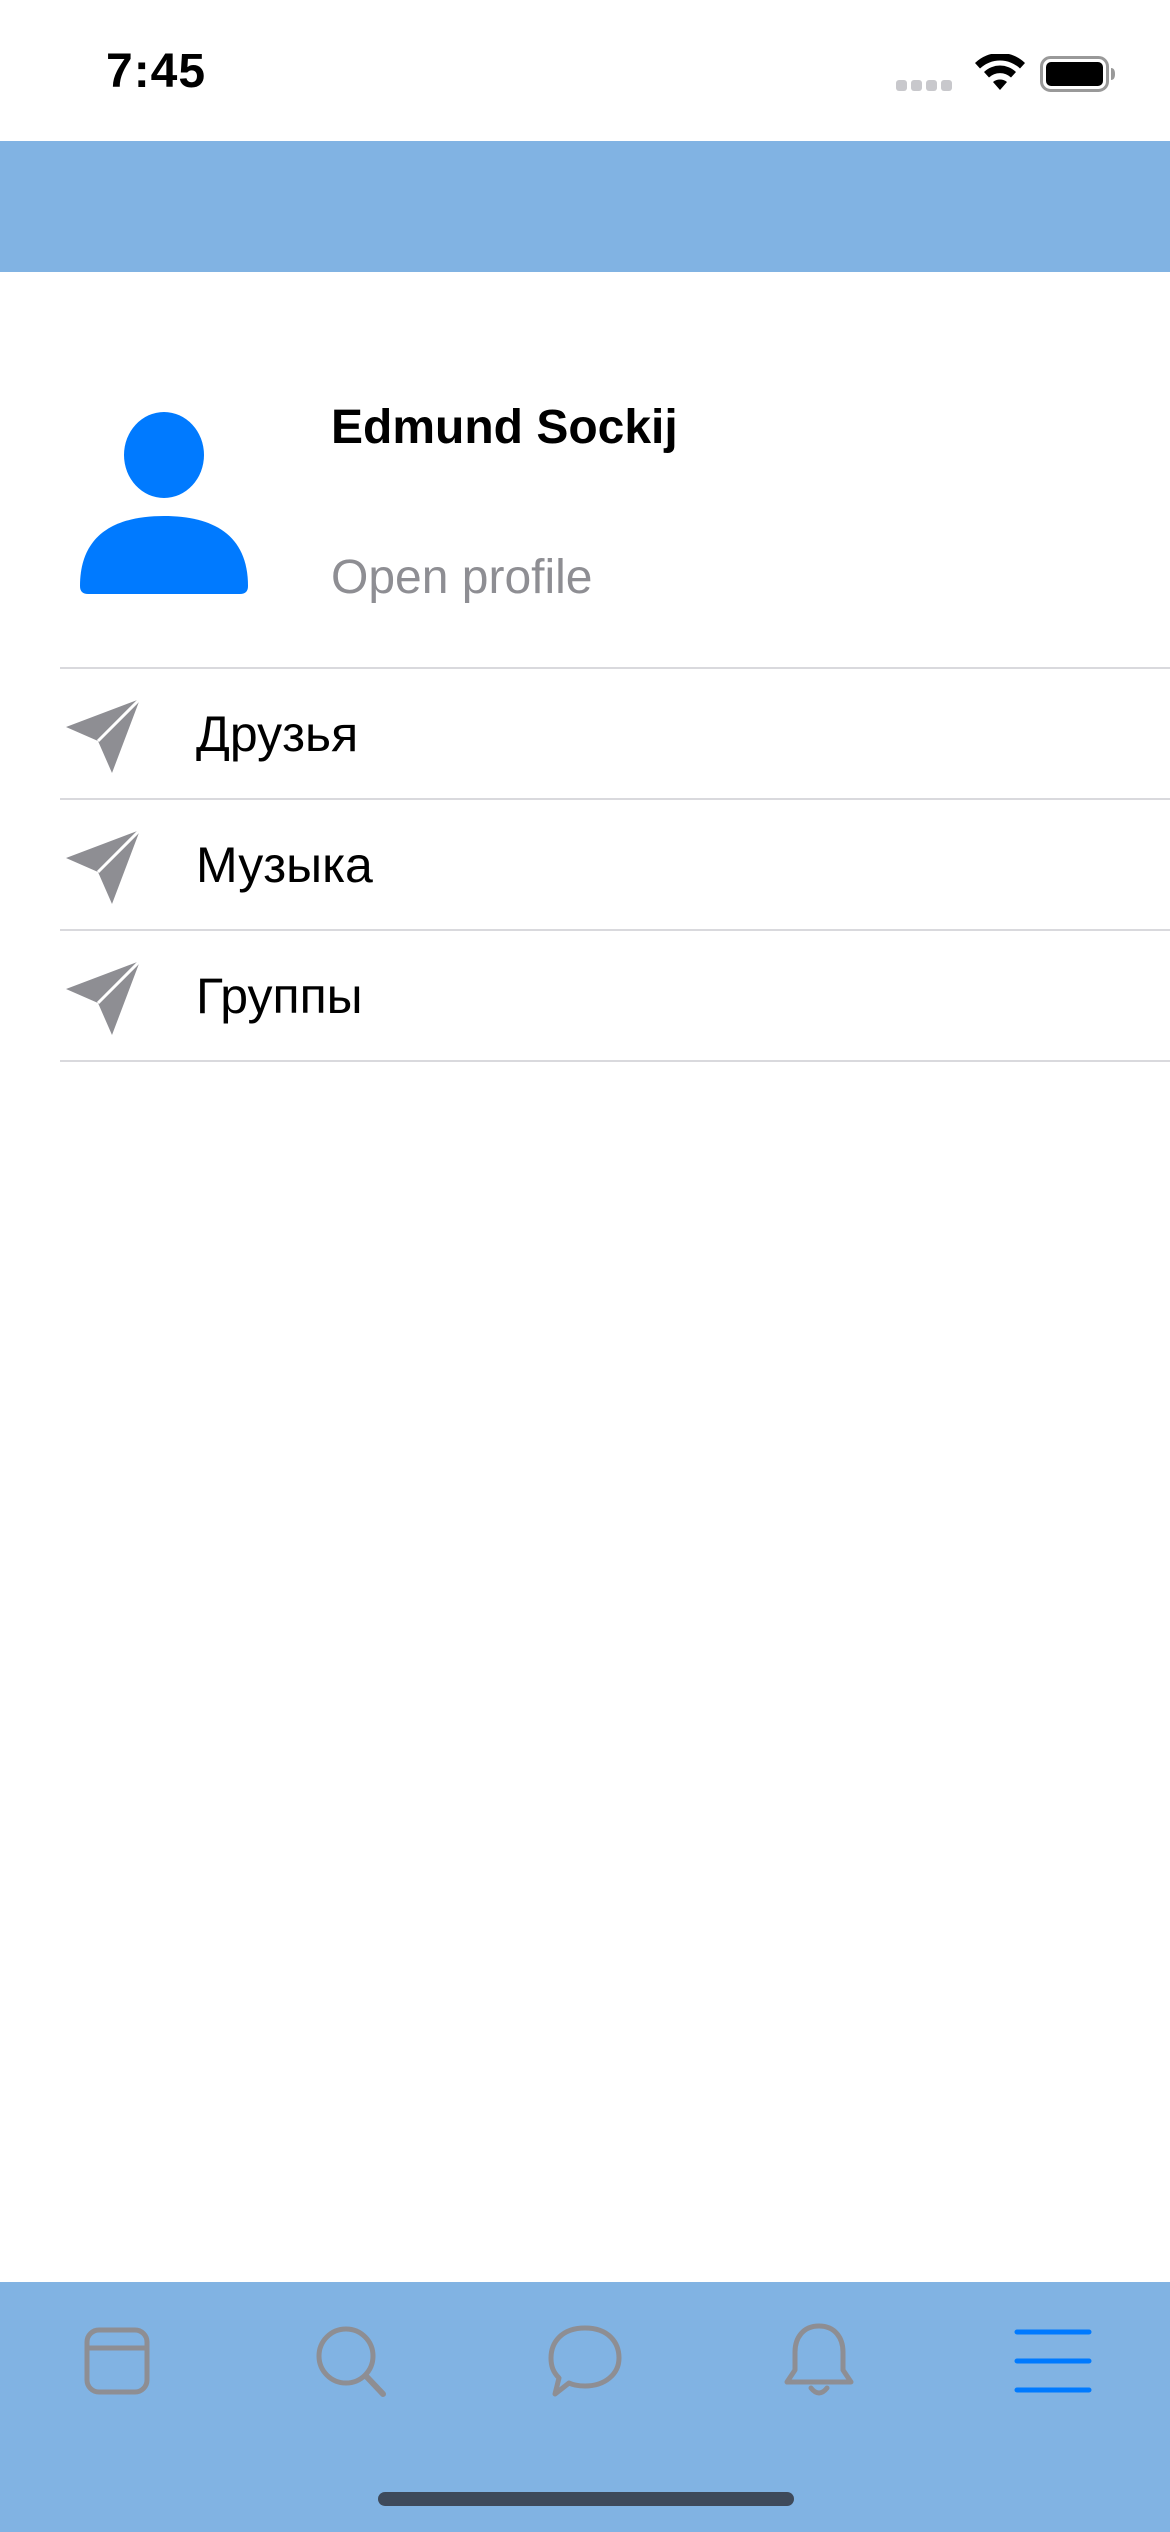 Image resolution: width=1170 pixels, height=2532 pixels. I want to click on menu-item-label: Музыка, so click(284, 865).